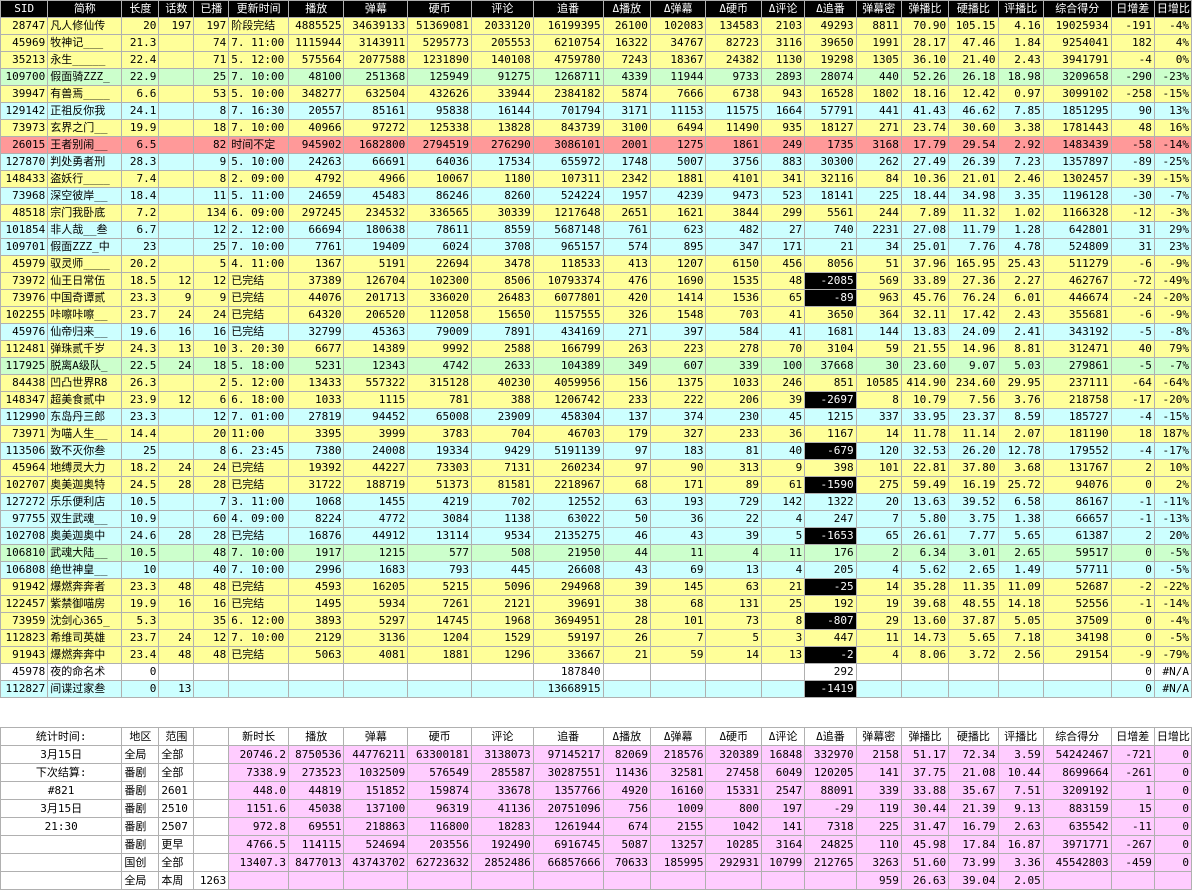 This screenshot has height=890, width=1192. Describe the element at coordinates (678, 60) in the screenshot. I see `table-cell: 18367` at that location.